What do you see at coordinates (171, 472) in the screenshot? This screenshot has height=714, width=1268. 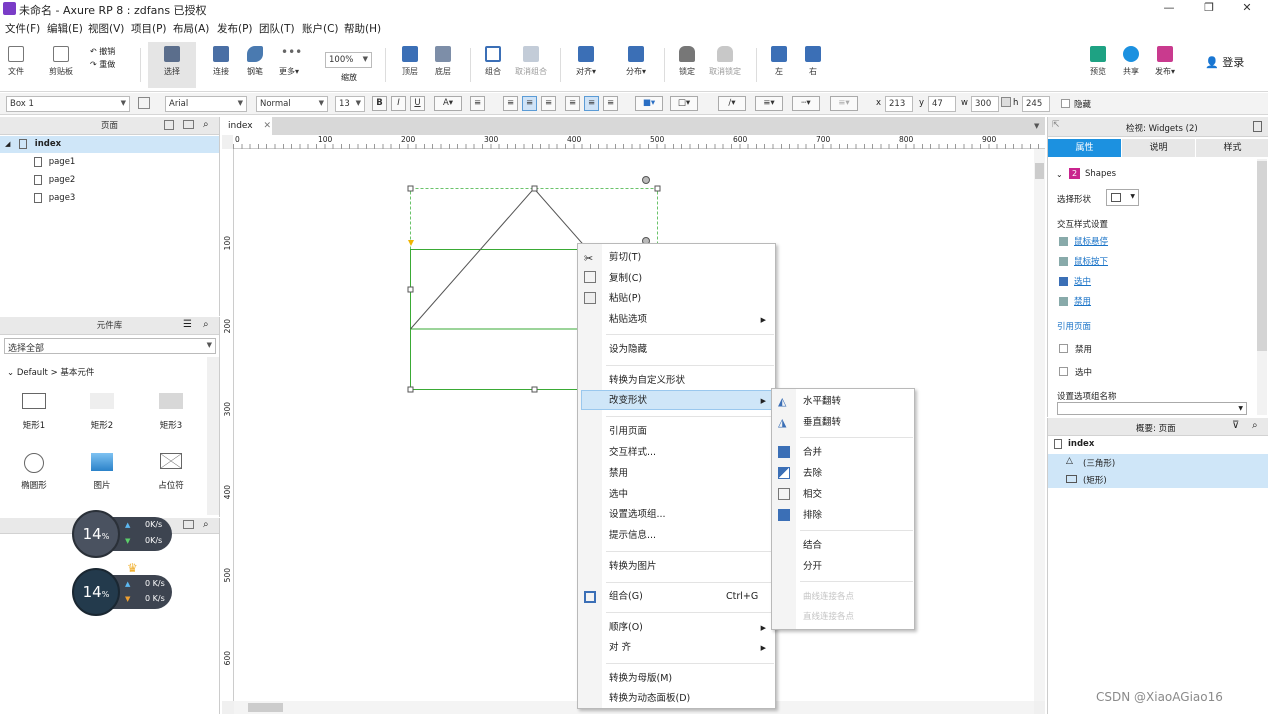 I see `library-item-placeholder: 占位符` at bounding box center [171, 472].